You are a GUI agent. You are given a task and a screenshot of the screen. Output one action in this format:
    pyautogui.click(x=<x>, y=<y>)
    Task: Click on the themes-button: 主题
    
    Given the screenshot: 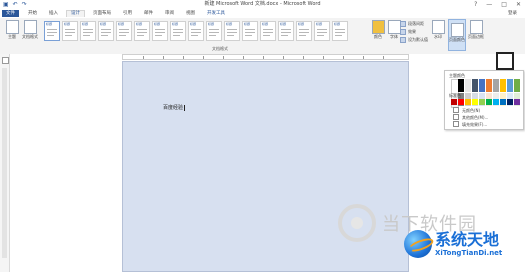 What is the action you would take?
    pyautogui.click(x=12, y=30)
    